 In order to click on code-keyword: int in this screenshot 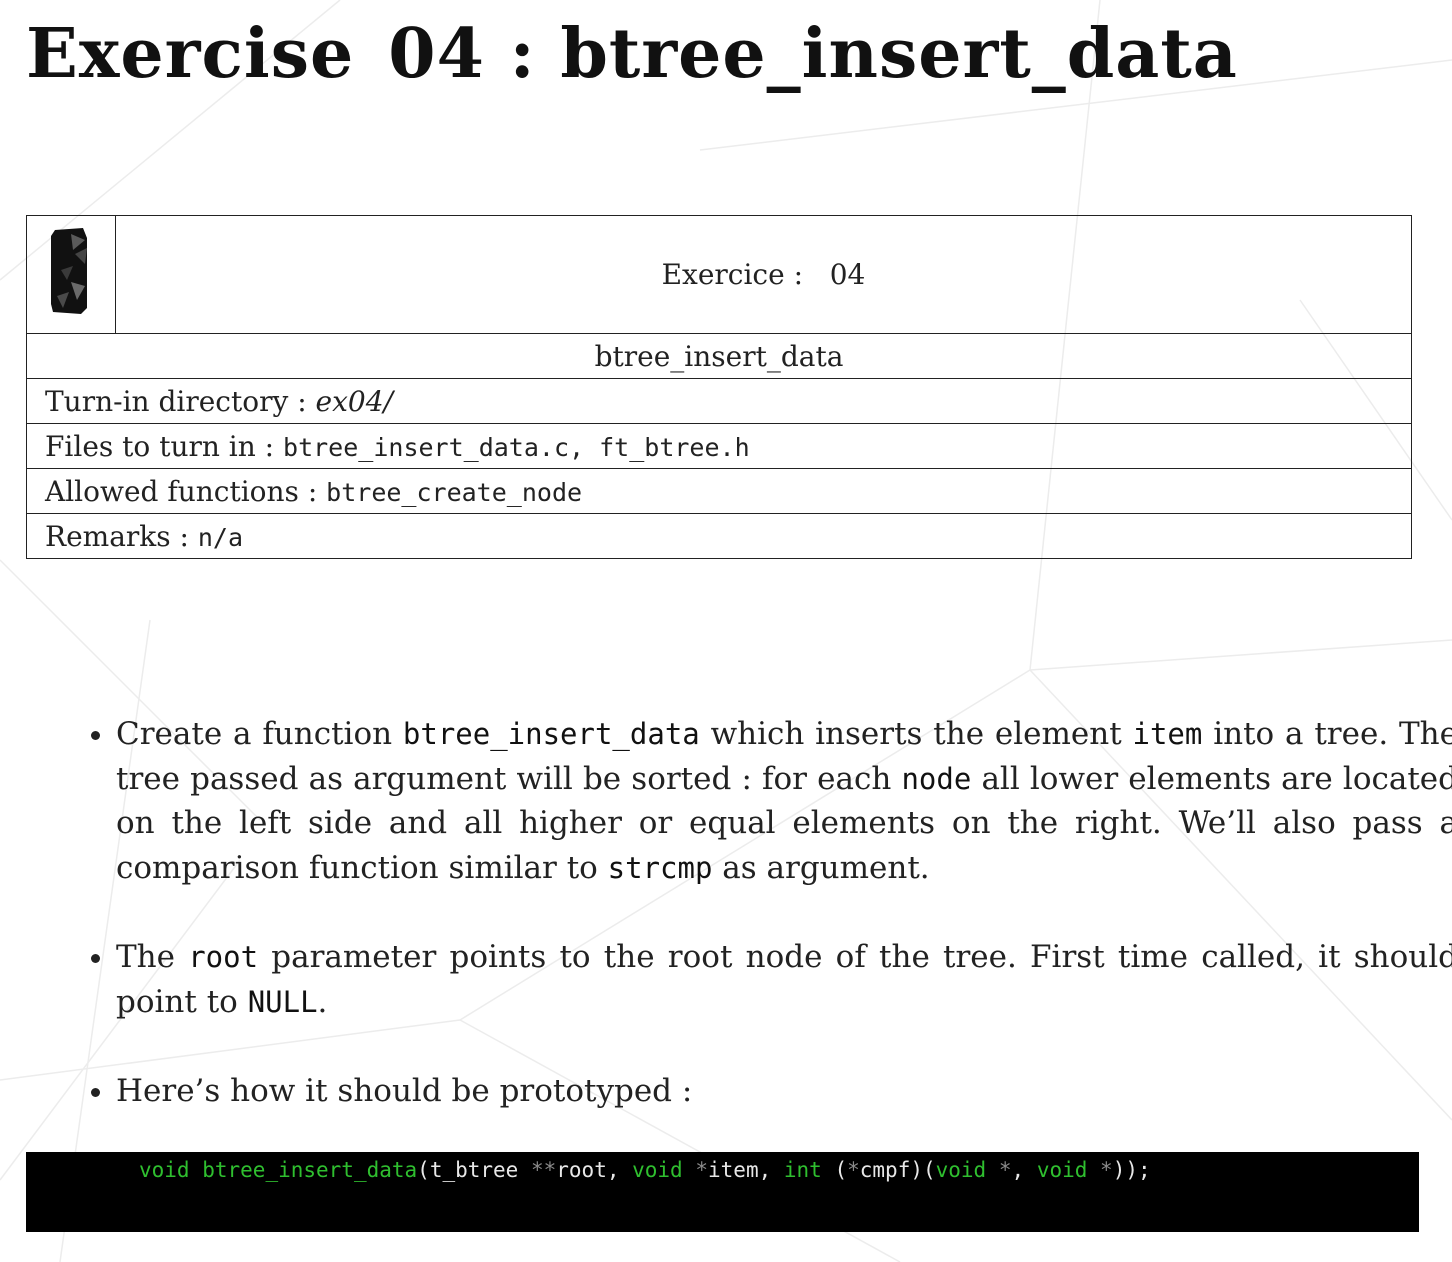, I will do `click(802, 1170)`.